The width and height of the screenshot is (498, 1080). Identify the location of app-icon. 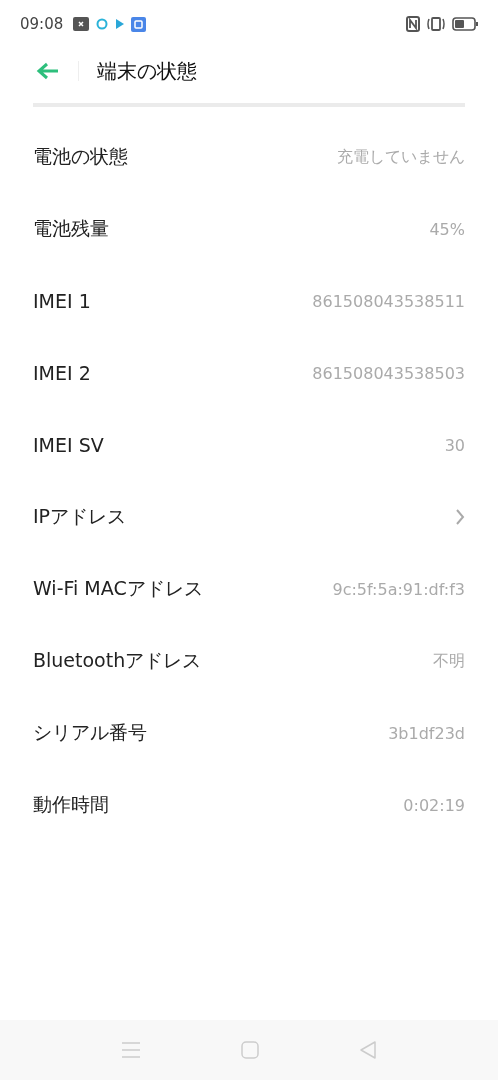
(139, 24).